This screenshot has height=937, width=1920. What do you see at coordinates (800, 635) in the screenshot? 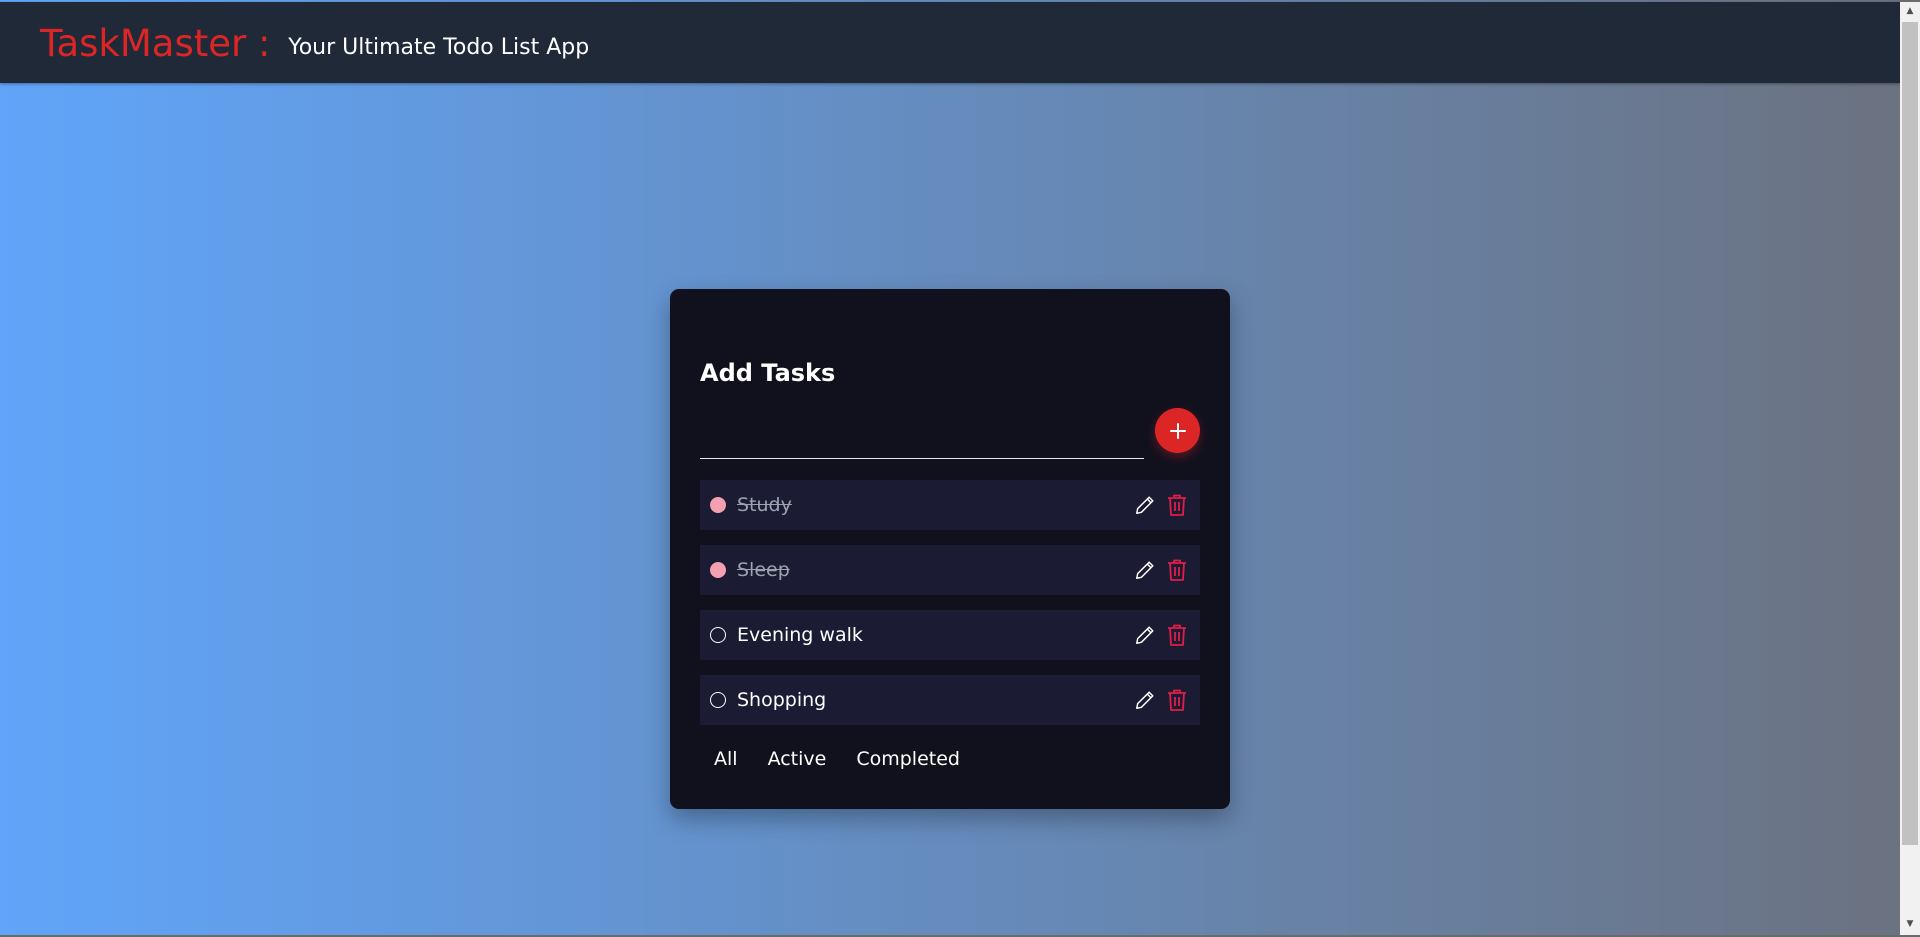
I see `task-label: Evening walk` at bounding box center [800, 635].